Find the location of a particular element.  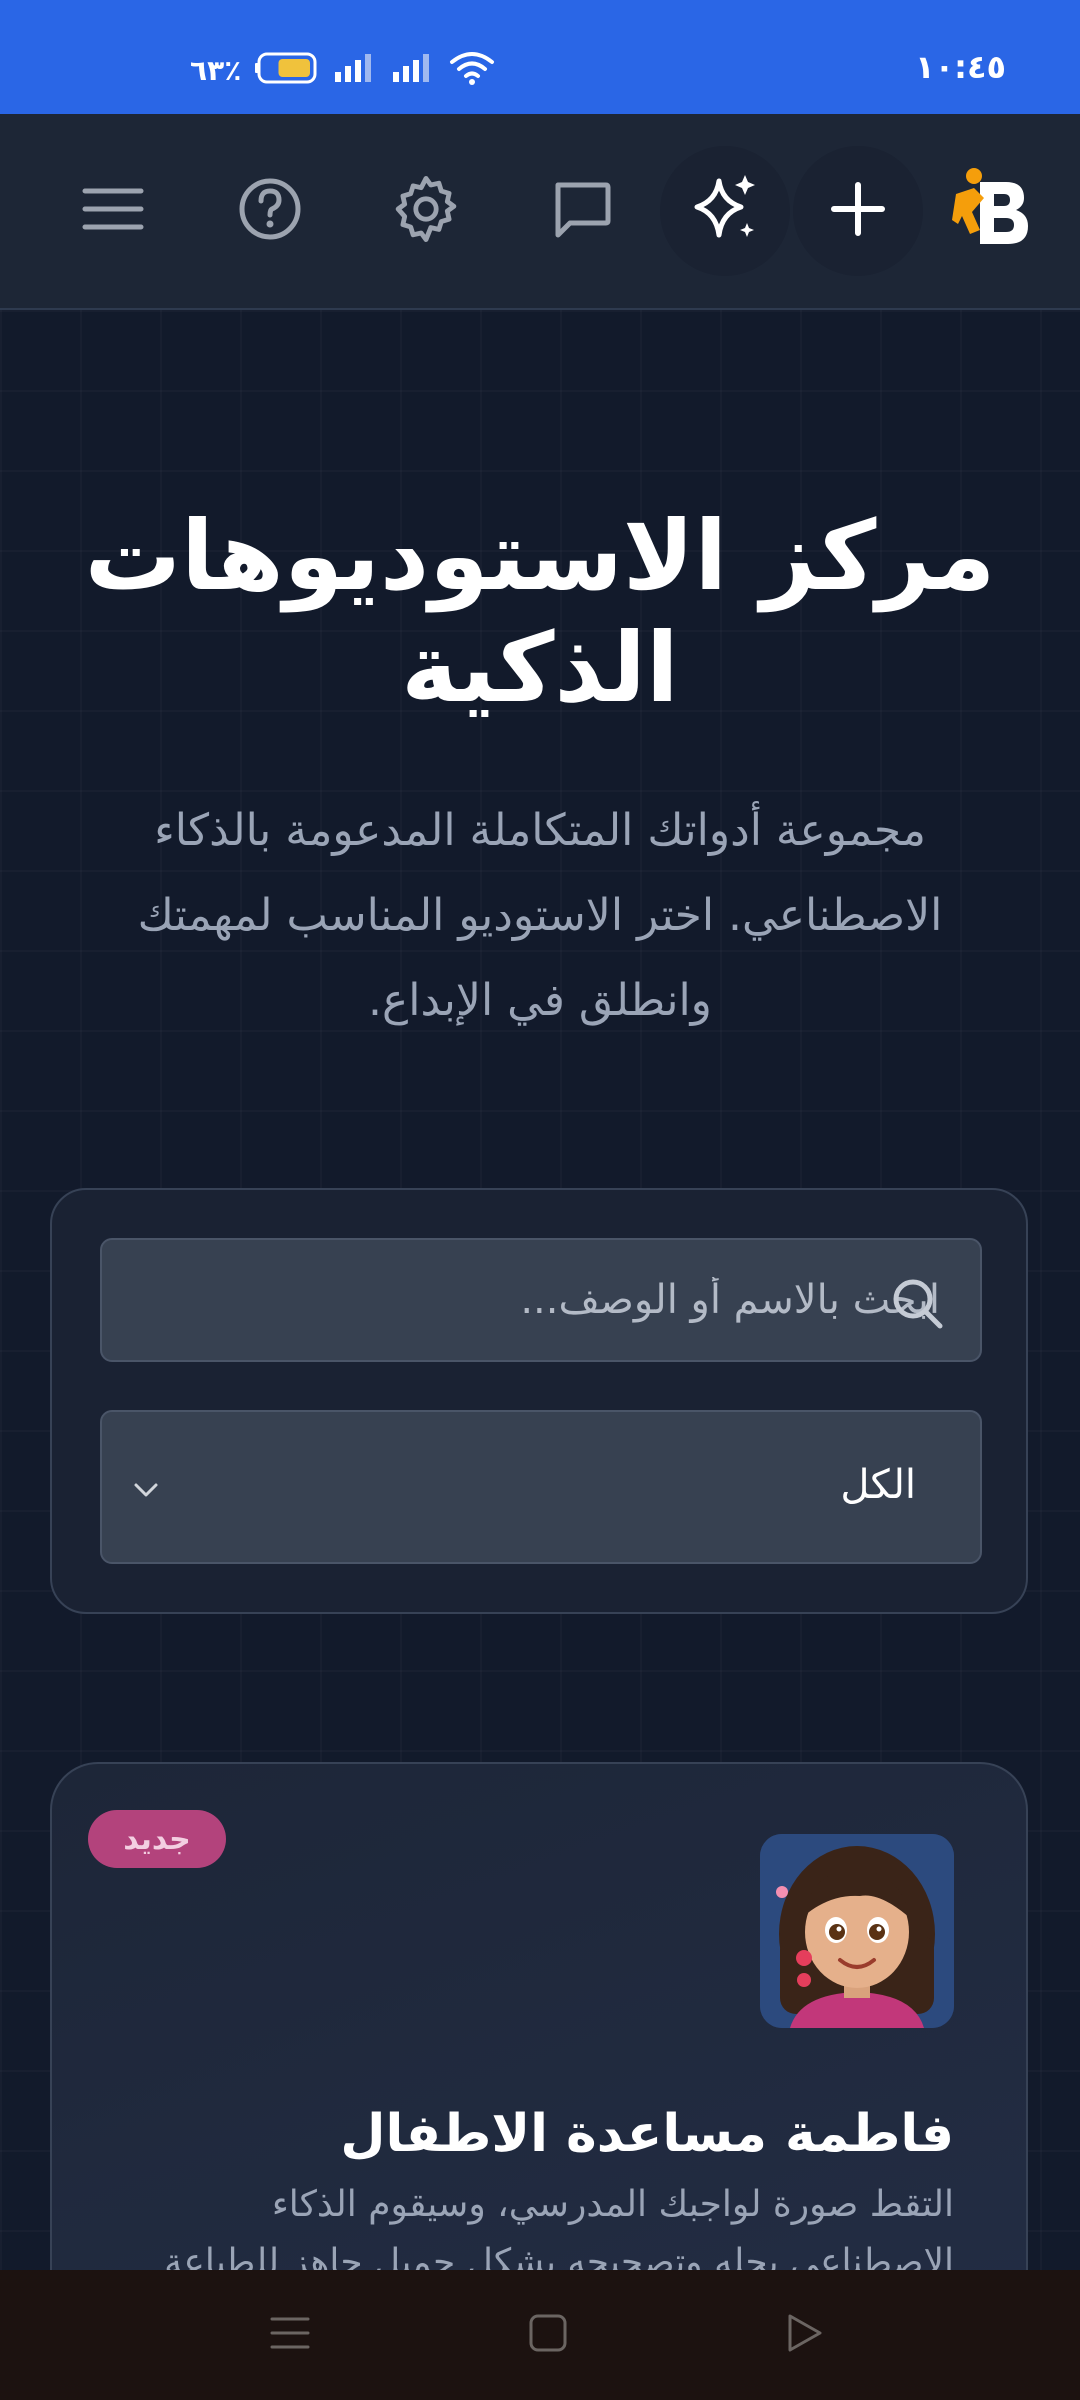

logo-icon is located at coordinates (995, 211).